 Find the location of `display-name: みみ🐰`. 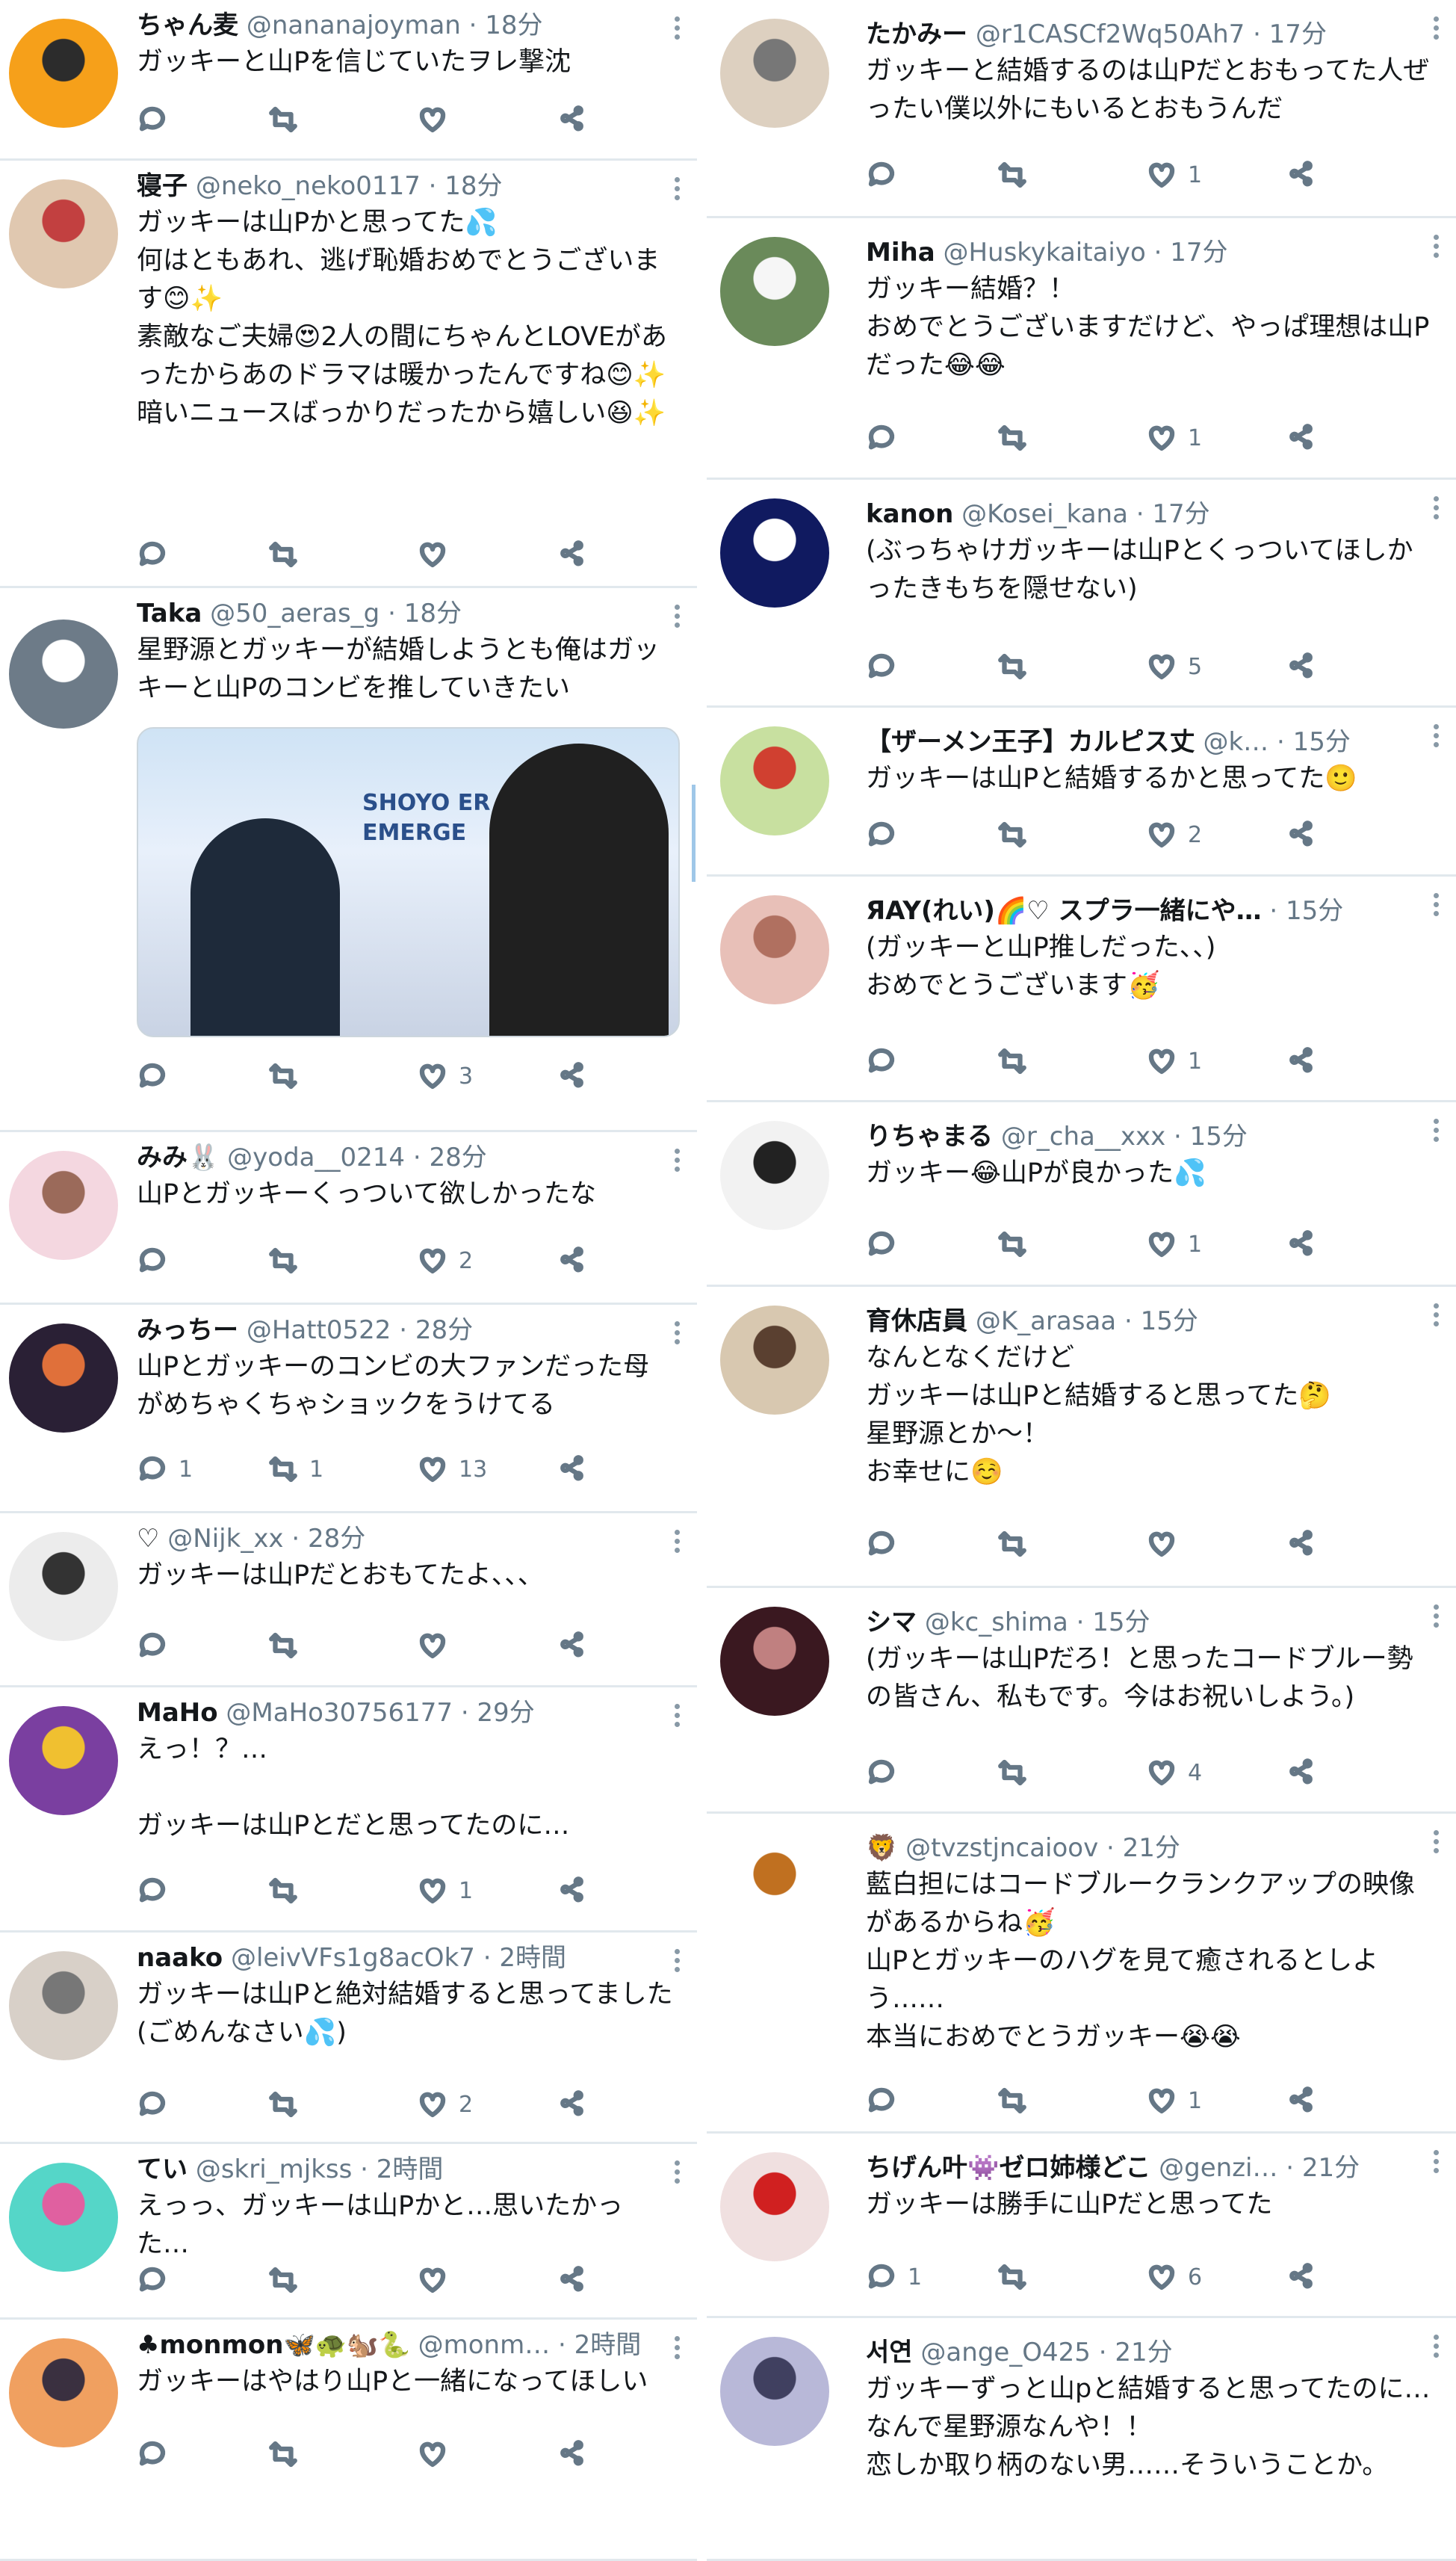

display-name: みみ🐰 is located at coordinates (178, 1158).